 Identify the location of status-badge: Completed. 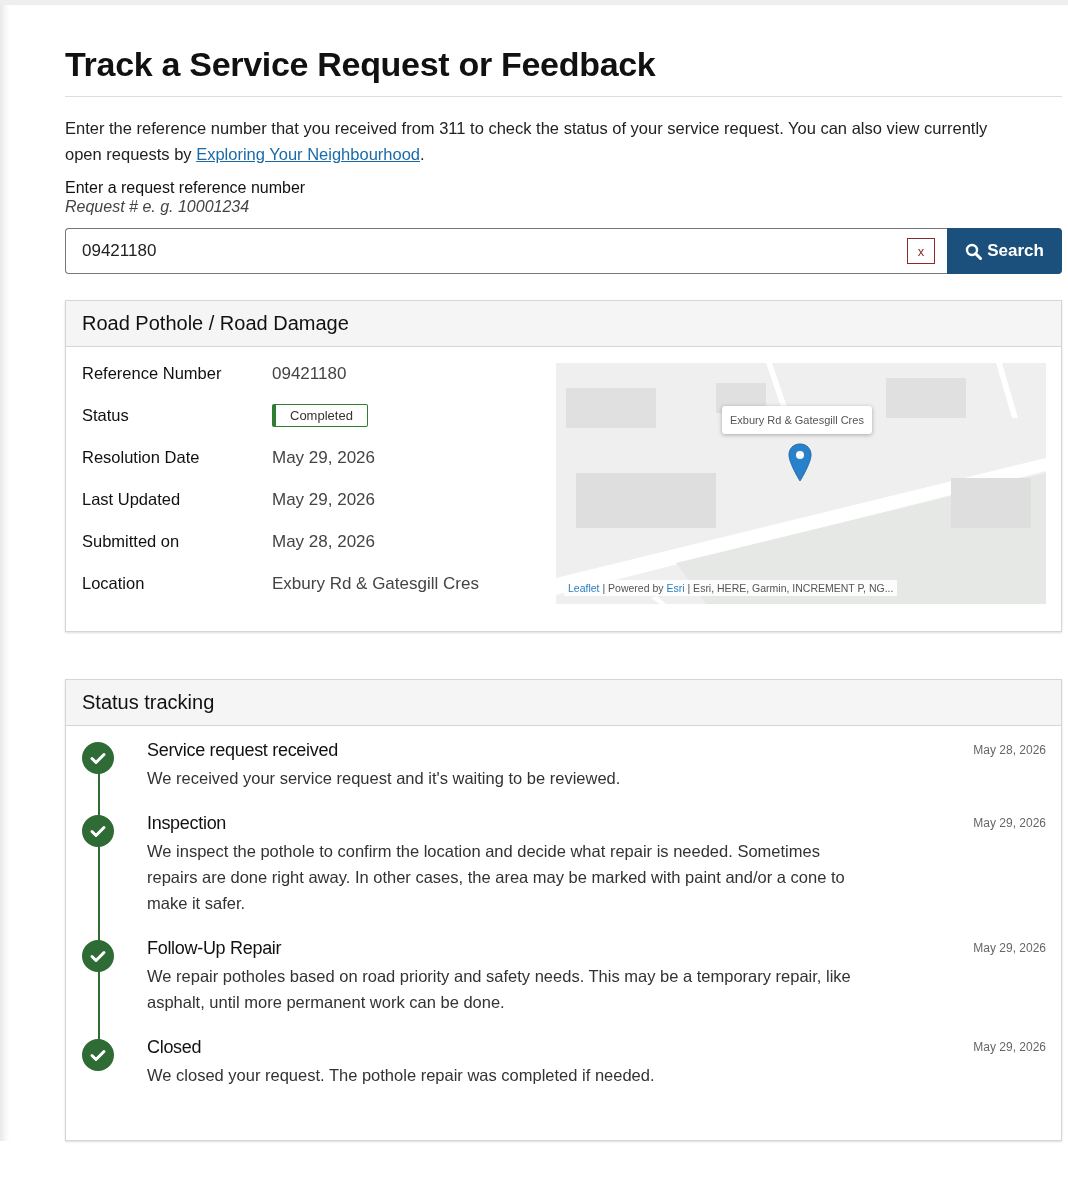
(320, 415).